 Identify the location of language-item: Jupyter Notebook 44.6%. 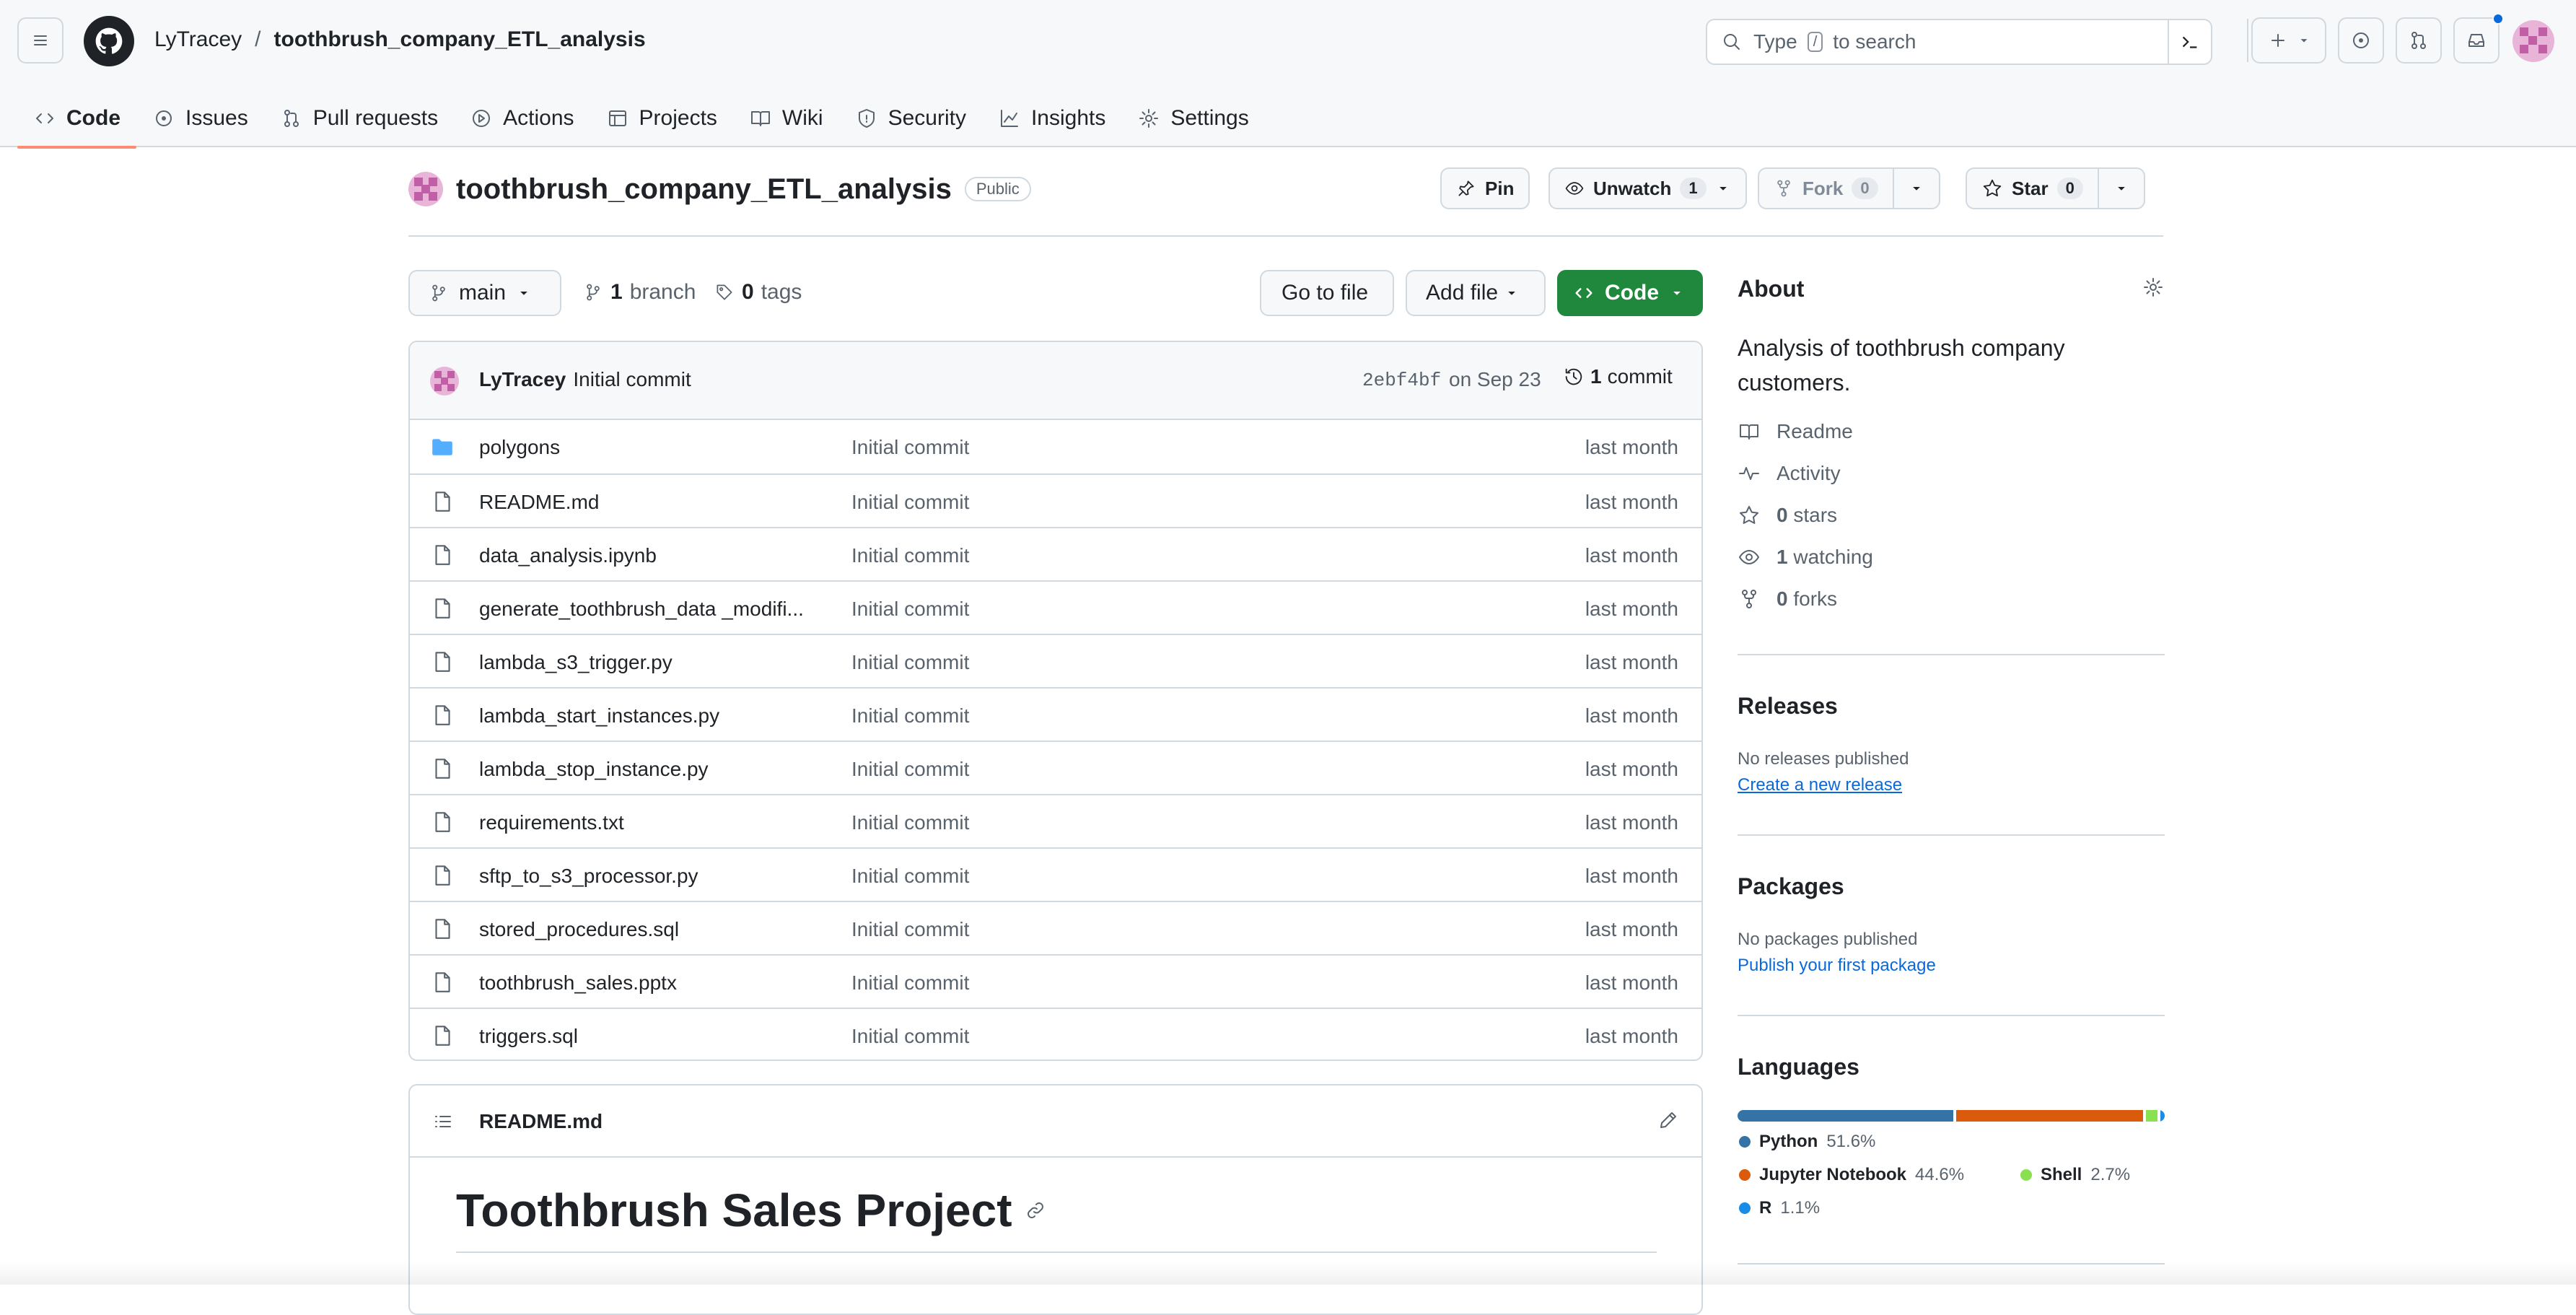
(1851, 1175).